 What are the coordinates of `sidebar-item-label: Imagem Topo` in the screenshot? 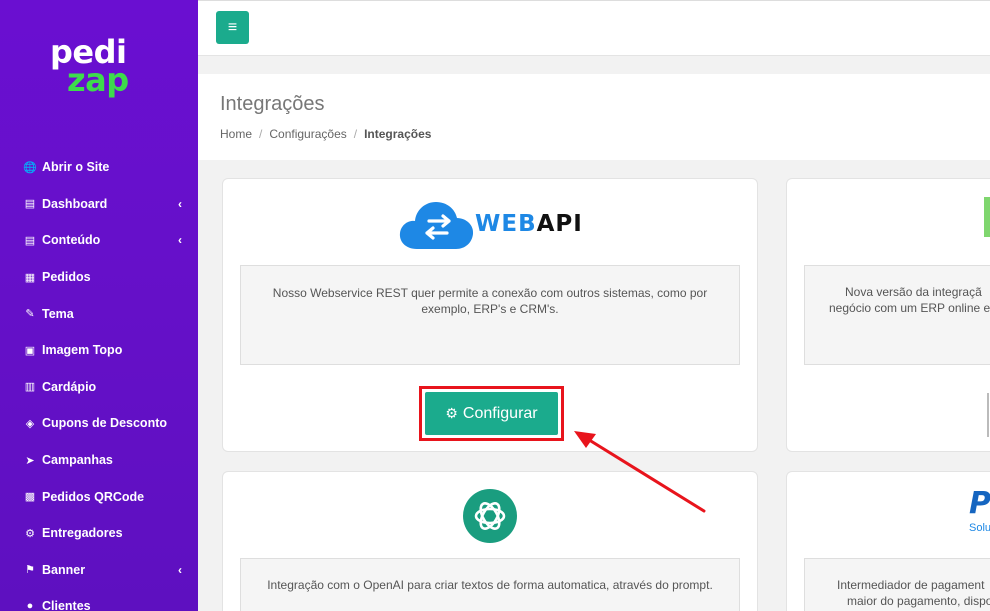 It's located at (82, 350).